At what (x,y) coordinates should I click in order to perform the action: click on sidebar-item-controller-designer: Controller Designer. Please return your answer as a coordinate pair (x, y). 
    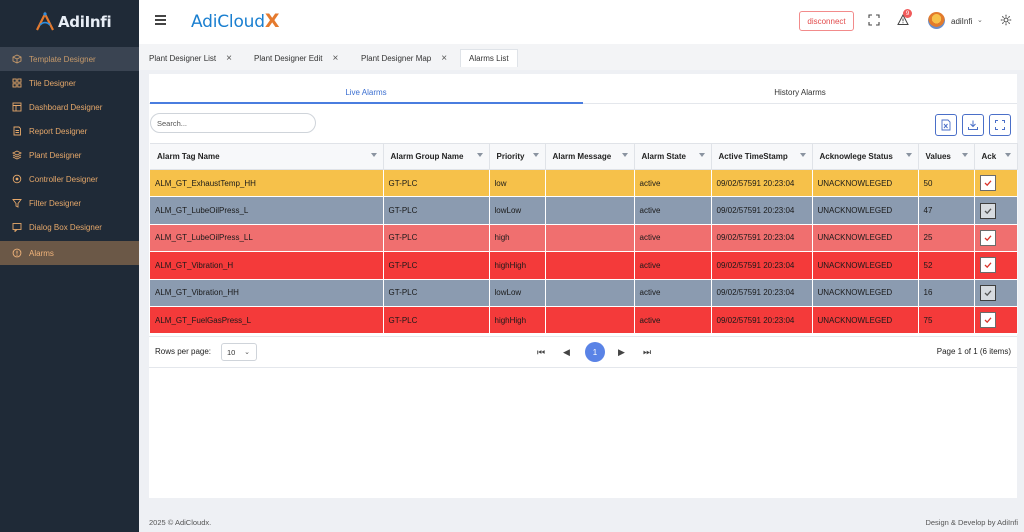
    Looking at the image, I should click on (69, 179).